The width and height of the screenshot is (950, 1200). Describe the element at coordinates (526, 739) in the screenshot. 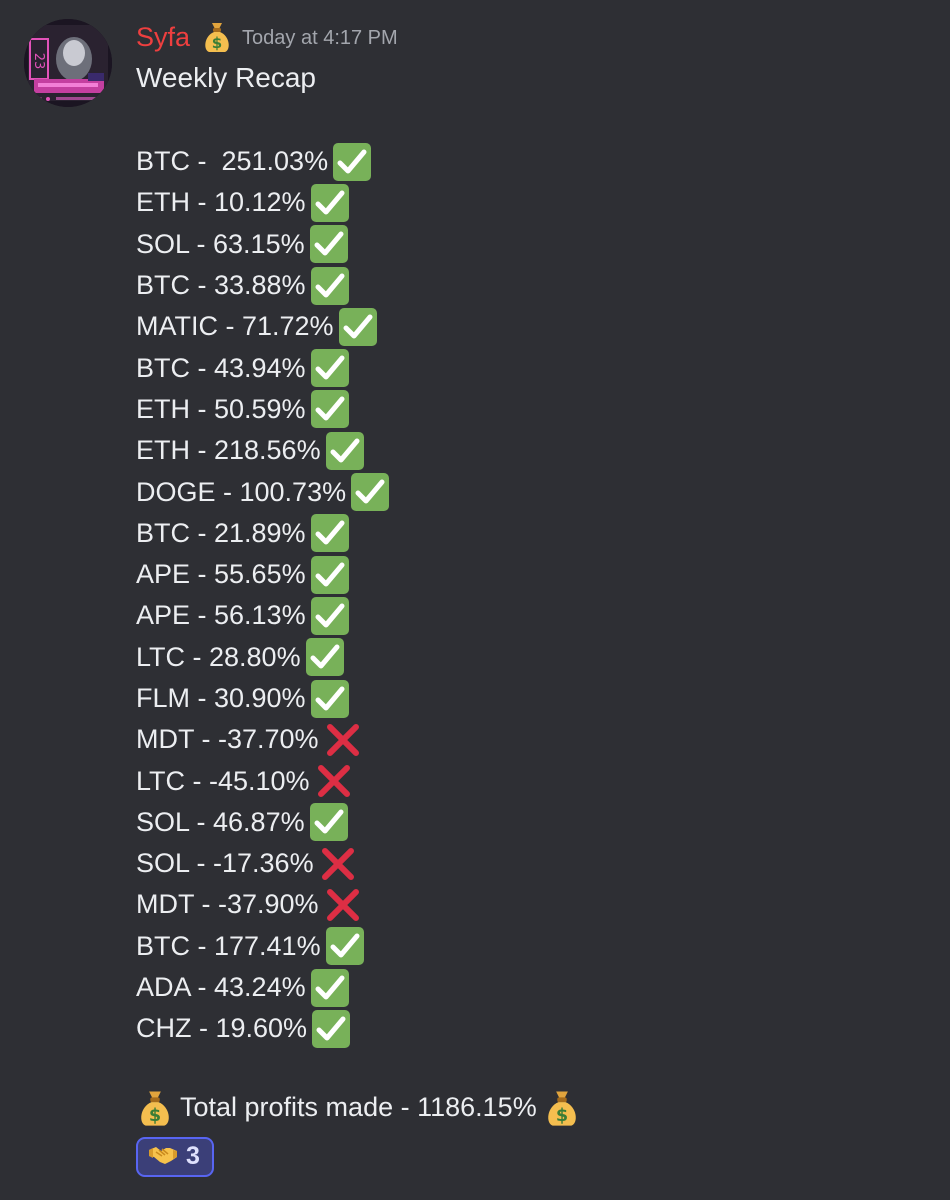

I see `trade-row: MDT - -37.70%` at that location.